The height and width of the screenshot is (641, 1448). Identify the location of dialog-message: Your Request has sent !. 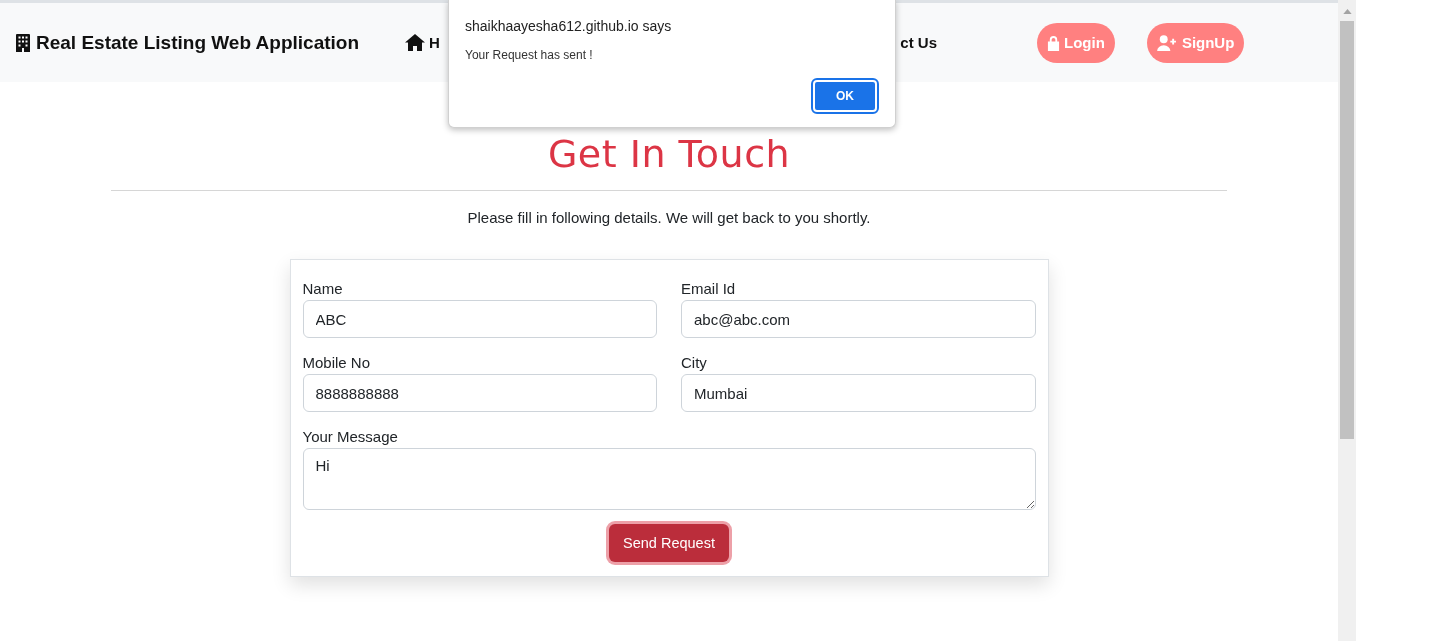
(529, 55).